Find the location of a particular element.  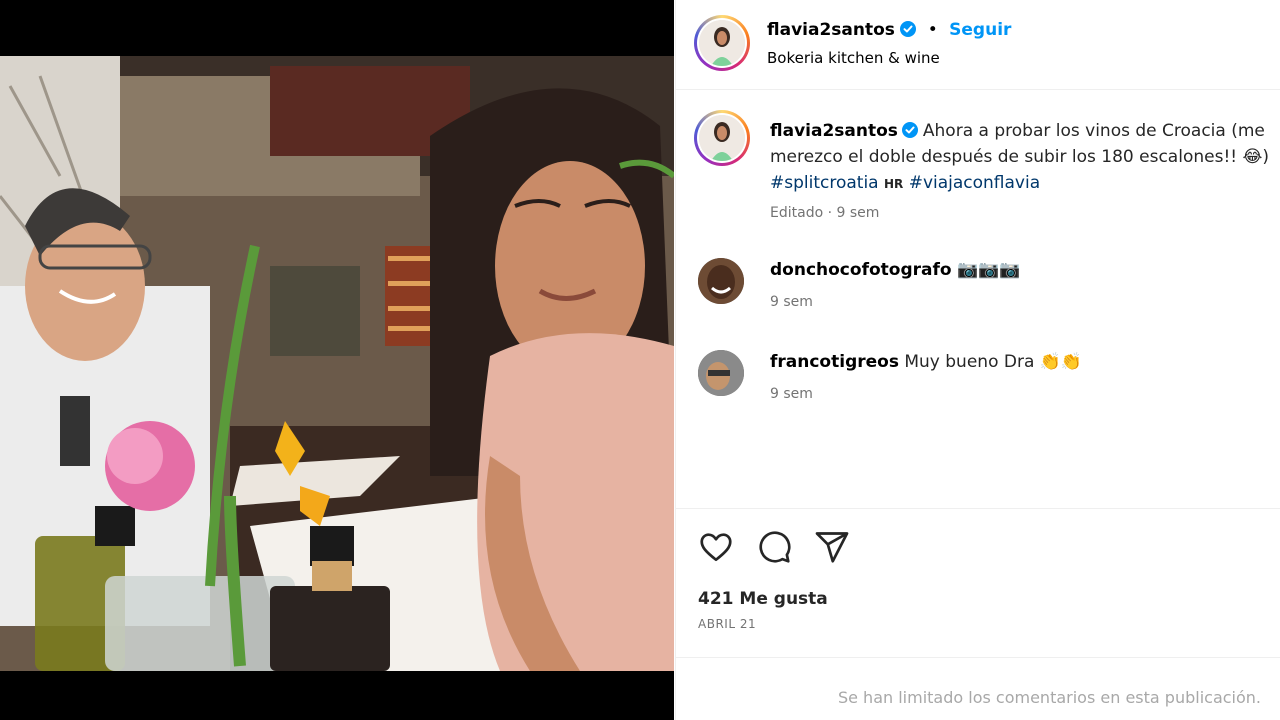

edited-label: Editado is located at coordinates (797, 213).